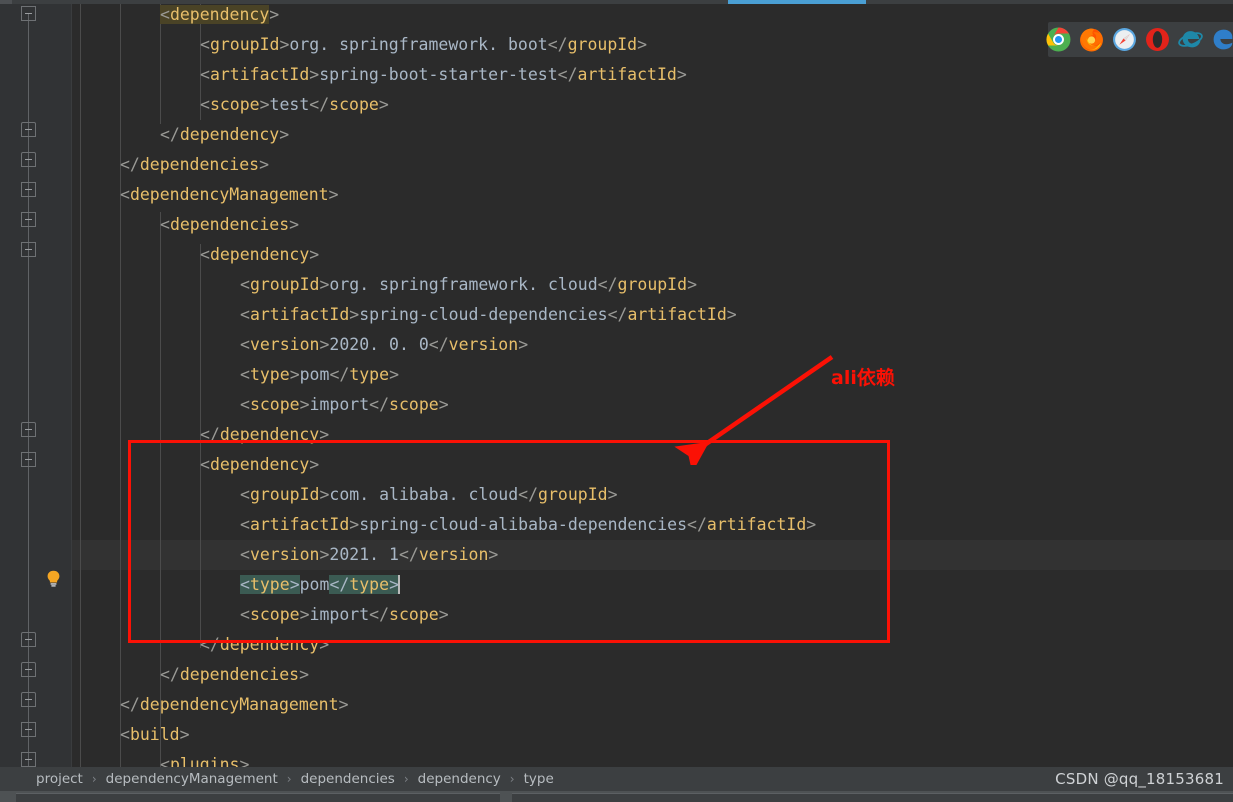 Image resolution: width=1233 pixels, height=802 pixels. I want to click on breadcrumb-item-dependencymanagement: dependencyManagement, so click(192, 779).